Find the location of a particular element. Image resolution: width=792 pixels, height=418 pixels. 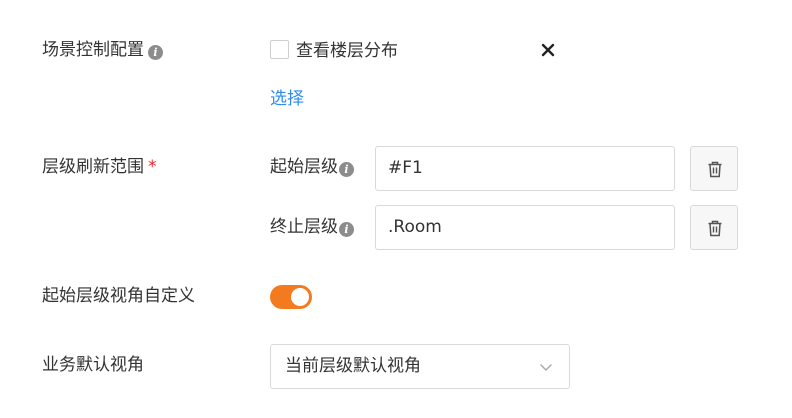

floor-distribution-checkbox-label: 查看楼层分布 is located at coordinates (347, 51).